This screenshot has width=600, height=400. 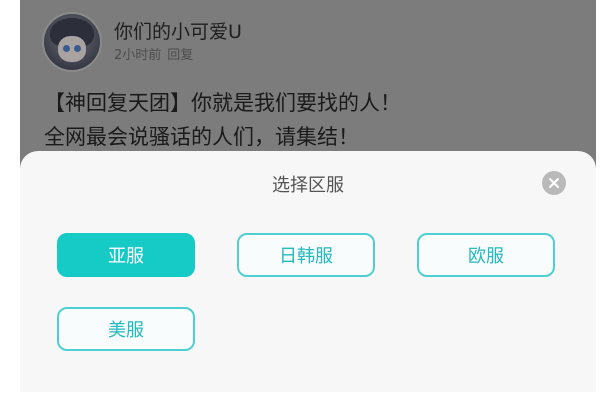 What do you see at coordinates (138, 55) in the screenshot?
I see `post-time: 2小时前` at bounding box center [138, 55].